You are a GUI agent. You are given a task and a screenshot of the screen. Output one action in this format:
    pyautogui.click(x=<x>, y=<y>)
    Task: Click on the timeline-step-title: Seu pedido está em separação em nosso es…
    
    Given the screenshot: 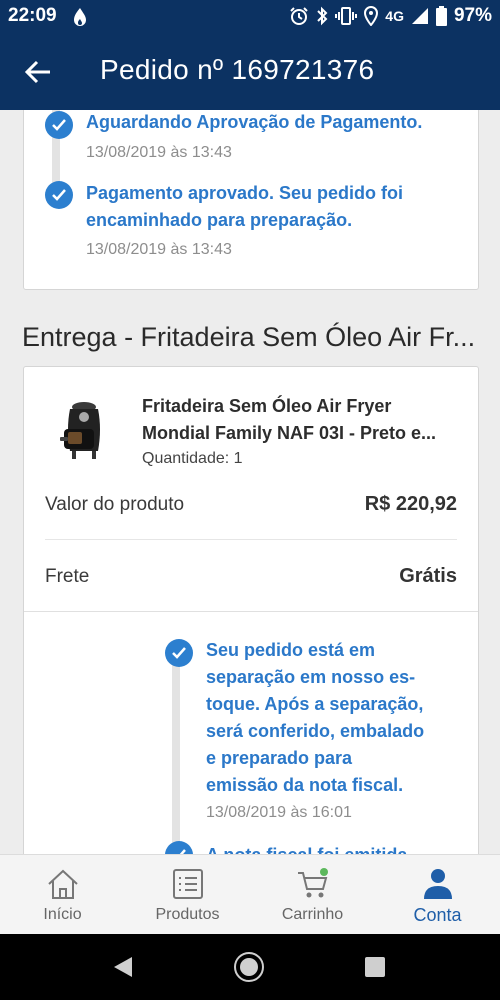 What is the action you would take?
    pyautogui.click(x=315, y=717)
    